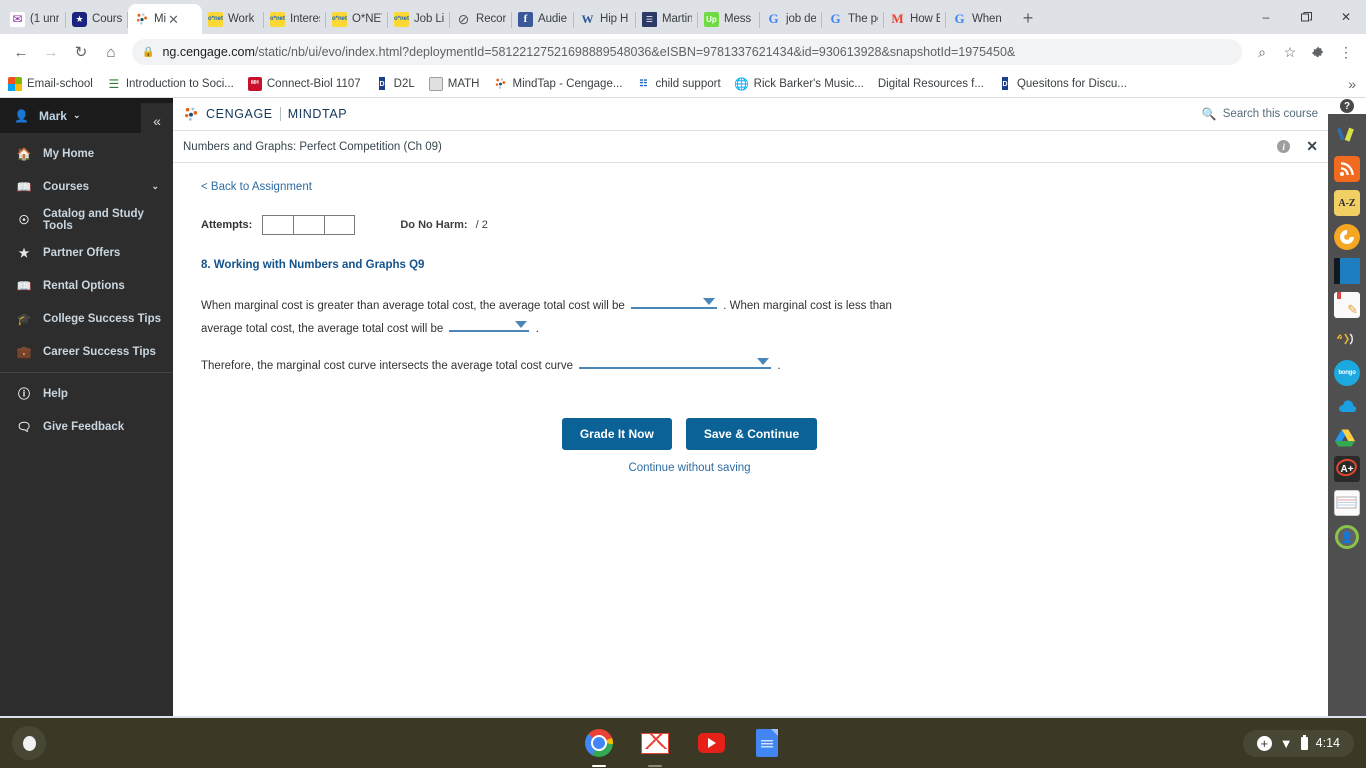 This screenshot has width=1366, height=768. Describe the element at coordinates (86, 393) in the screenshot. I see `sidebar-item-help: ⓘ Help` at that location.